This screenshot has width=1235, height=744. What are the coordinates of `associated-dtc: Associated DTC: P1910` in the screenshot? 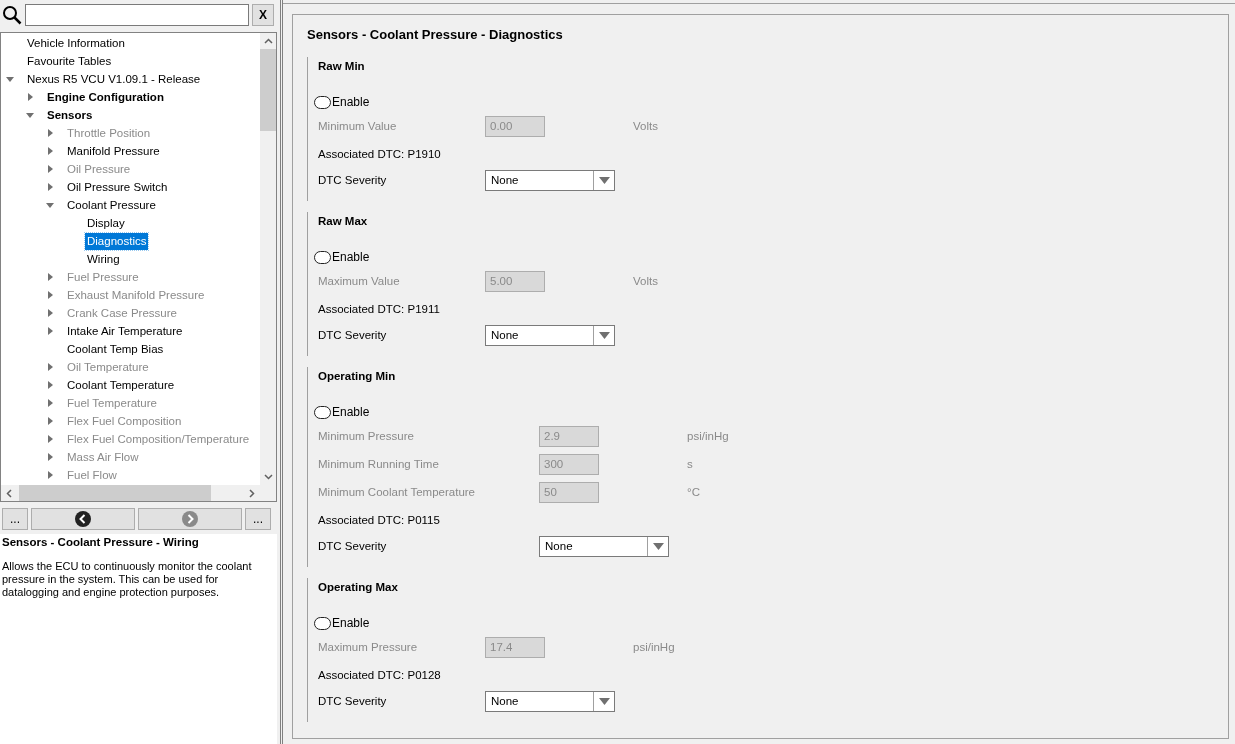 It's located at (380, 154).